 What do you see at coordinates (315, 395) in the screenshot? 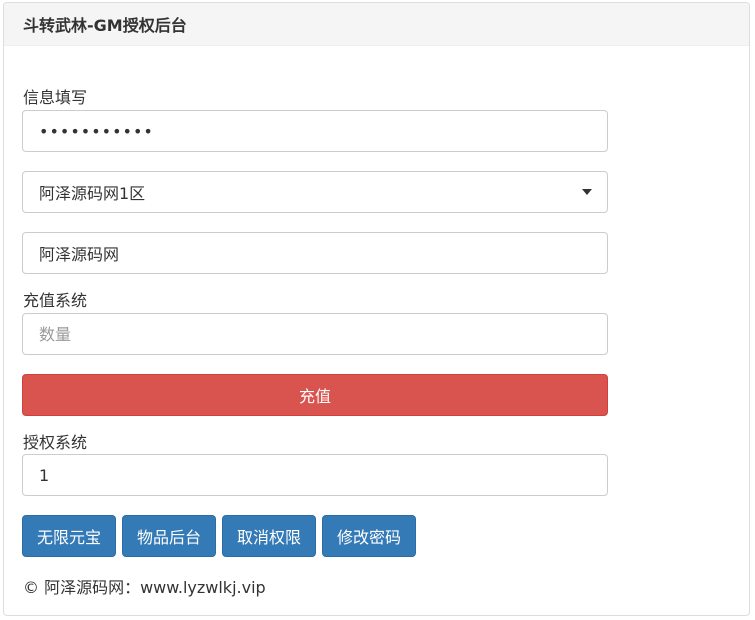
I see `recharge-button: 充值` at bounding box center [315, 395].